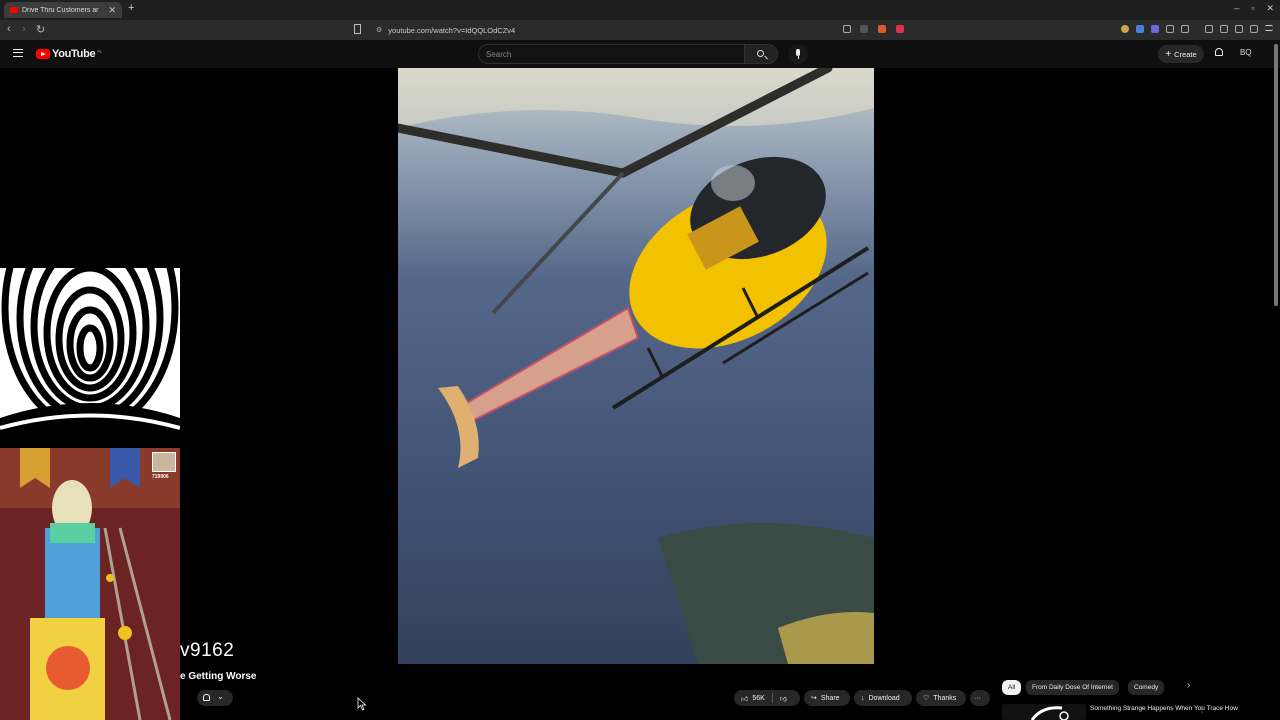  I want to click on thanks-button: ♡ Thanks, so click(941, 698).